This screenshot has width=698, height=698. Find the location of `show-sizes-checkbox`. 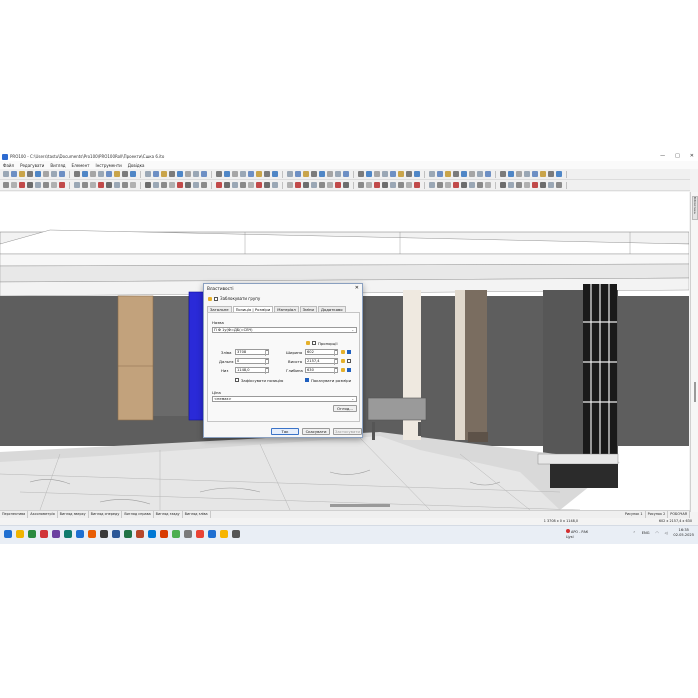

show-sizes-checkbox is located at coordinates (307, 380).